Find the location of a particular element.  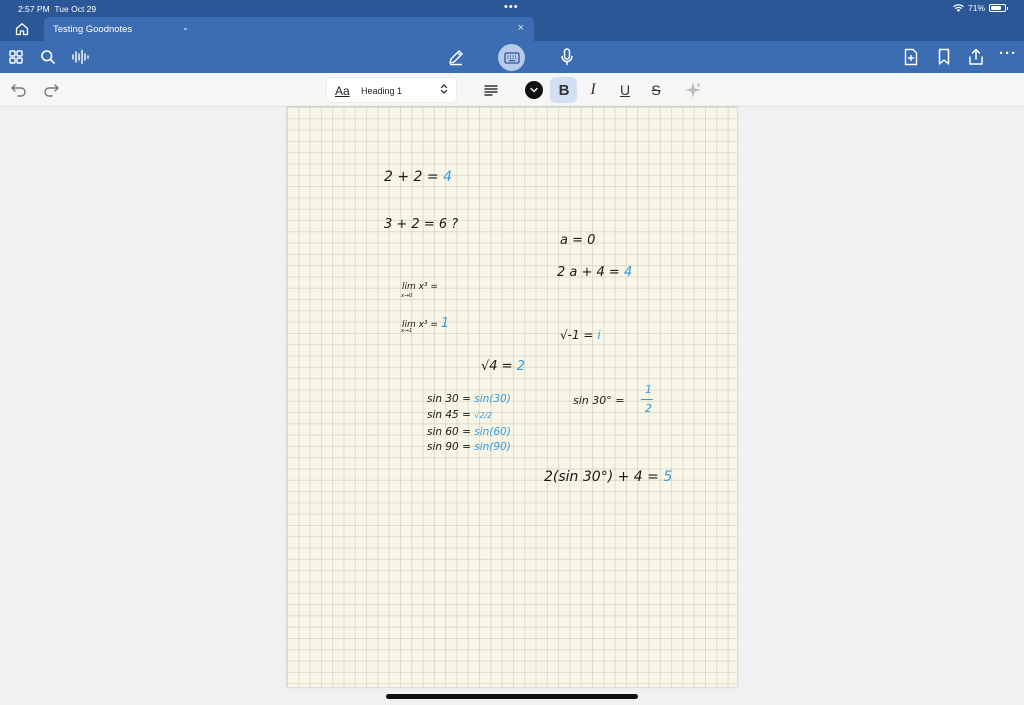

text-color-button is located at coordinates (534, 90).